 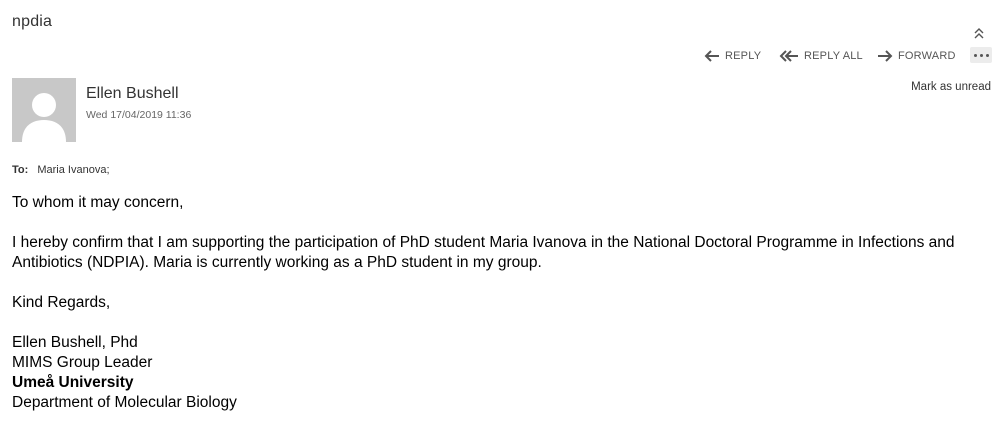 What do you see at coordinates (73, 382) in the screenshot?
I see `signature-university: Umeå University` at bounding box center [73, 382].